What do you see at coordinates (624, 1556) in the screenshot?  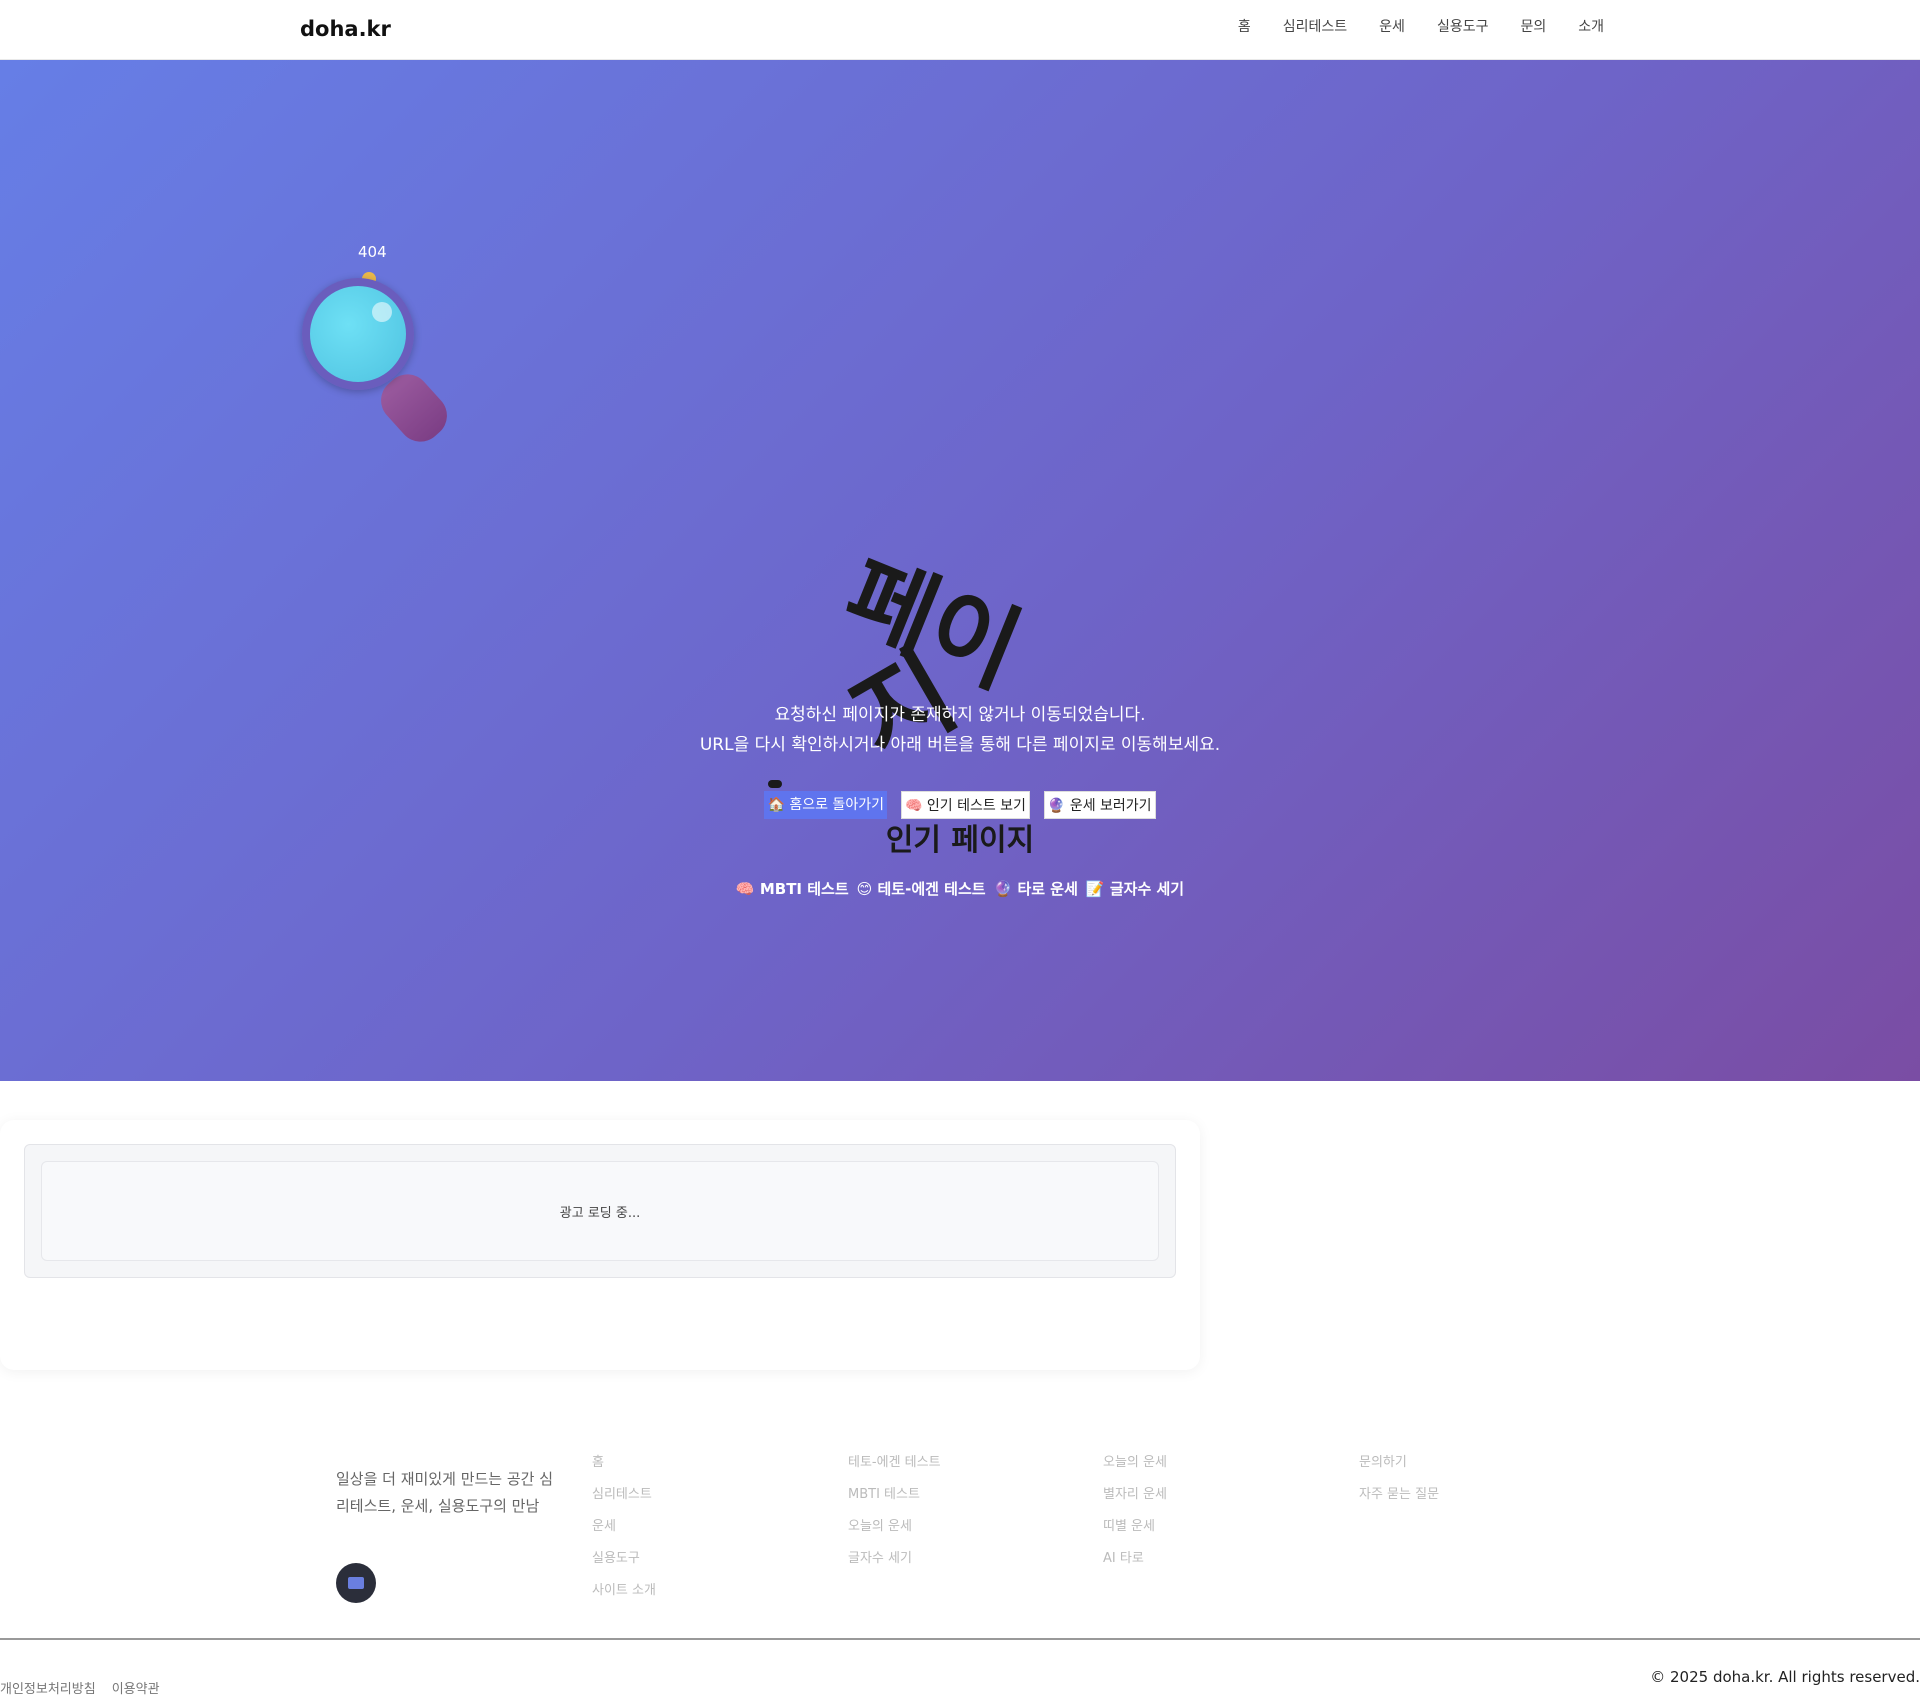 I see `footer-link-tools: 실용도구` at bounding box center [624, 1556].